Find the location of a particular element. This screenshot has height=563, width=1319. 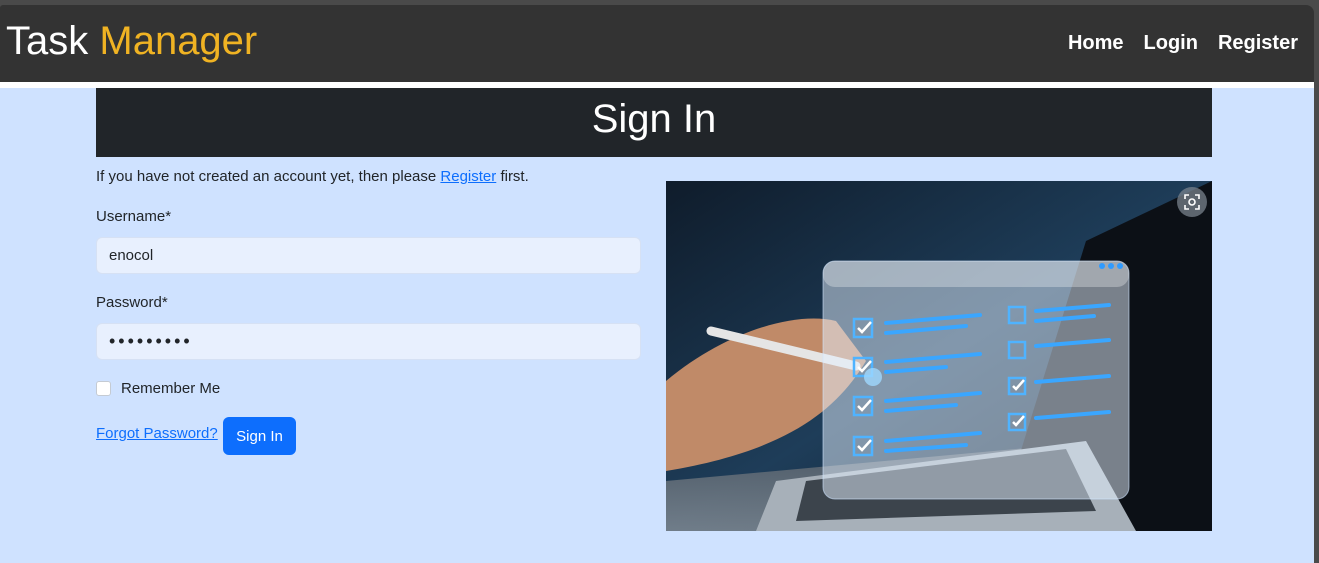

register-link: Register is located at coordinates (468, 176).